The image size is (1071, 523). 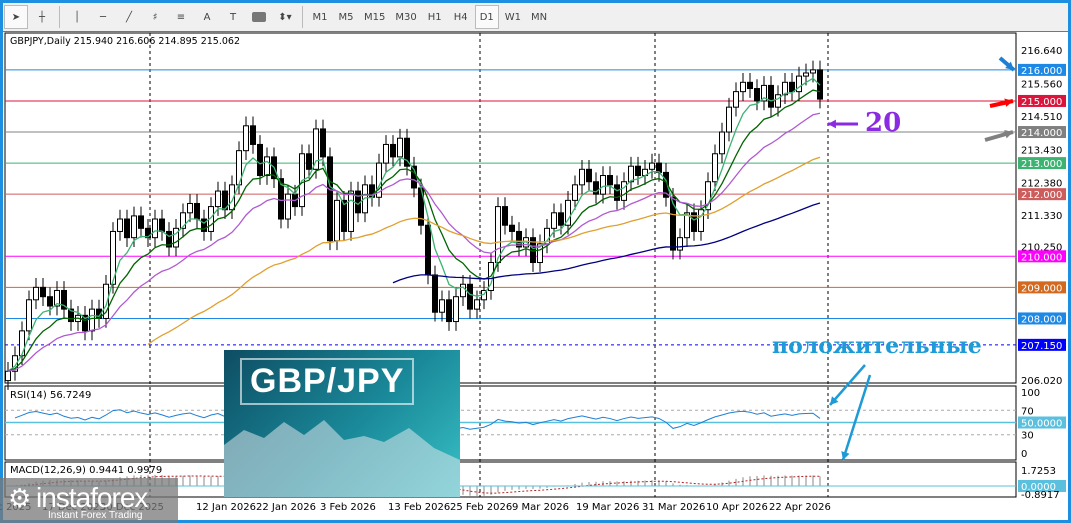 What do you see at coordinates (856, 417) in the screenshot?
I see `arrow-macd-icon` at bounding box center [856, 417].